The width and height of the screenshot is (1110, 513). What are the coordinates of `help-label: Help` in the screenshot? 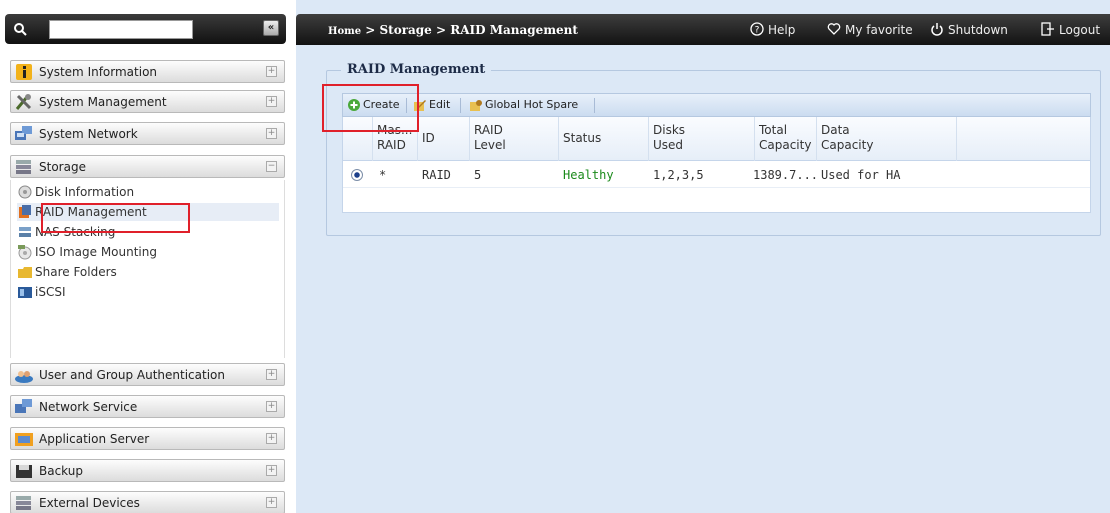 It's located at (782, 30).